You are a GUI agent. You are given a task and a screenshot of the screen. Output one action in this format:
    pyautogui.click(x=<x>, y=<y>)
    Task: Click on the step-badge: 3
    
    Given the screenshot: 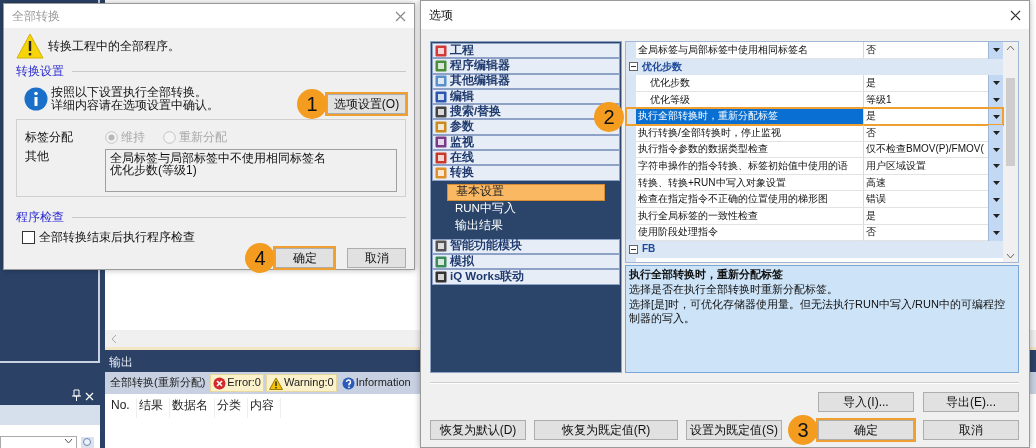 What is the action you would take?
    pyautogui.click(x=803, y=430)
    